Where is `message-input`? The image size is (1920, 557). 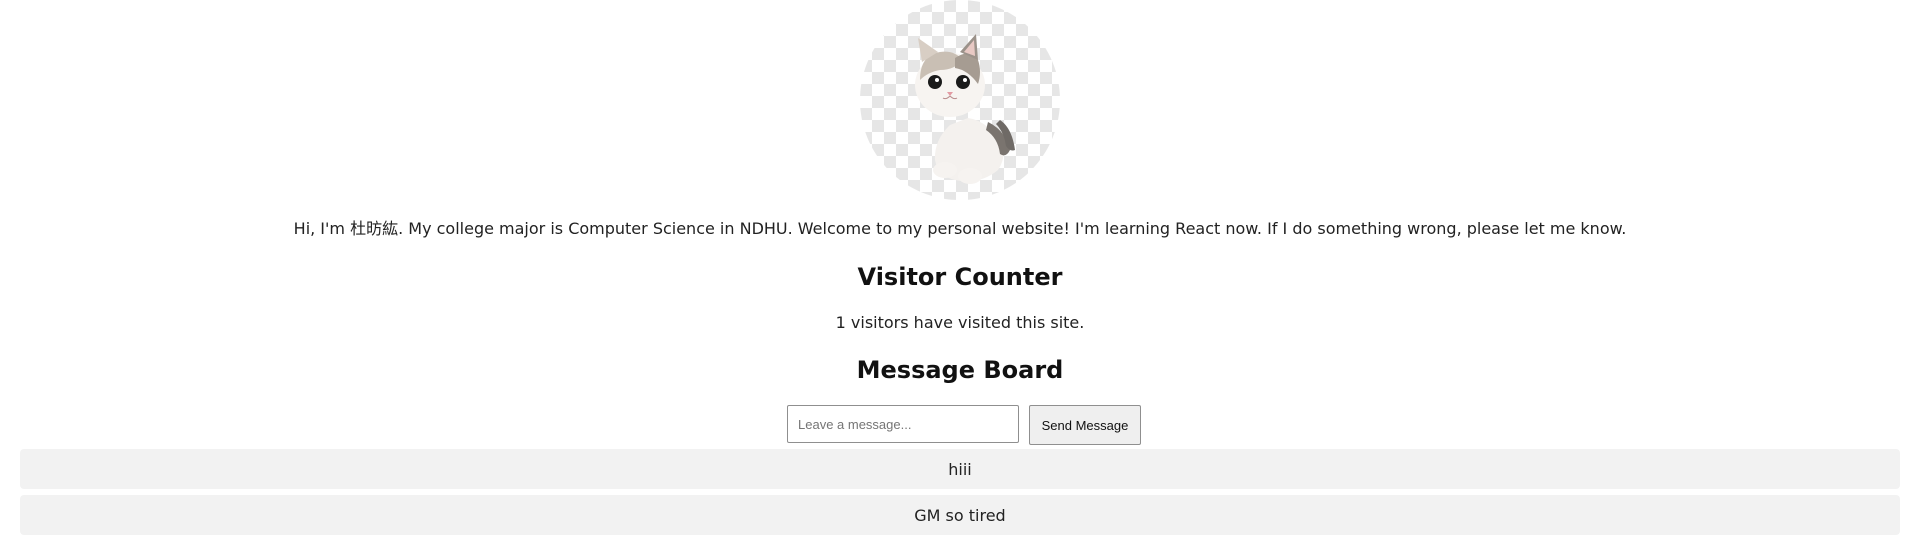 message-input is located at coordinates (903, 424).